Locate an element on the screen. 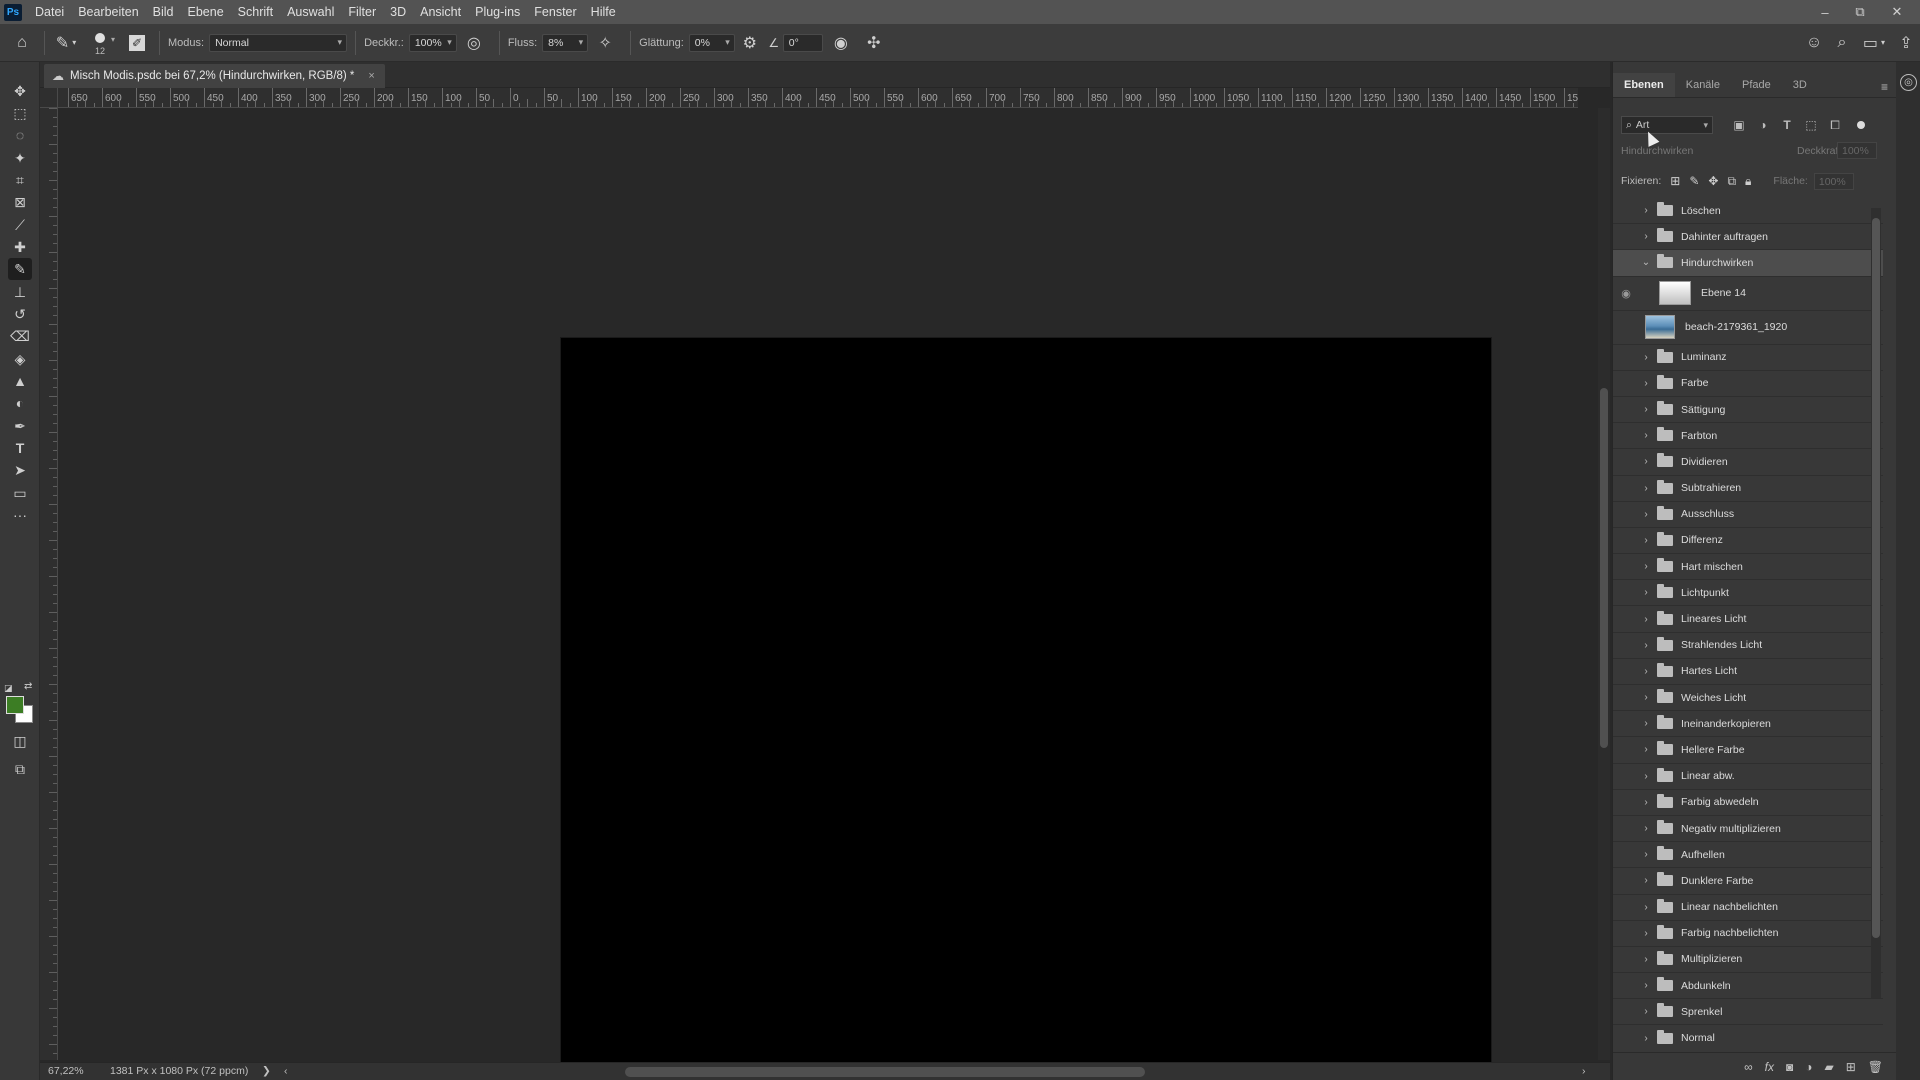  blur-tool-icon: ▲ is located at coordinates (20, 381).